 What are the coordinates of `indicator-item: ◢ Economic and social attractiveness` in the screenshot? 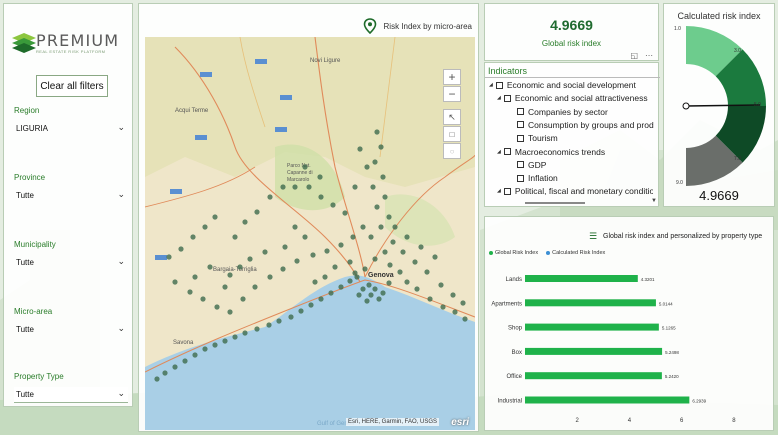 It's located at (572, 98).